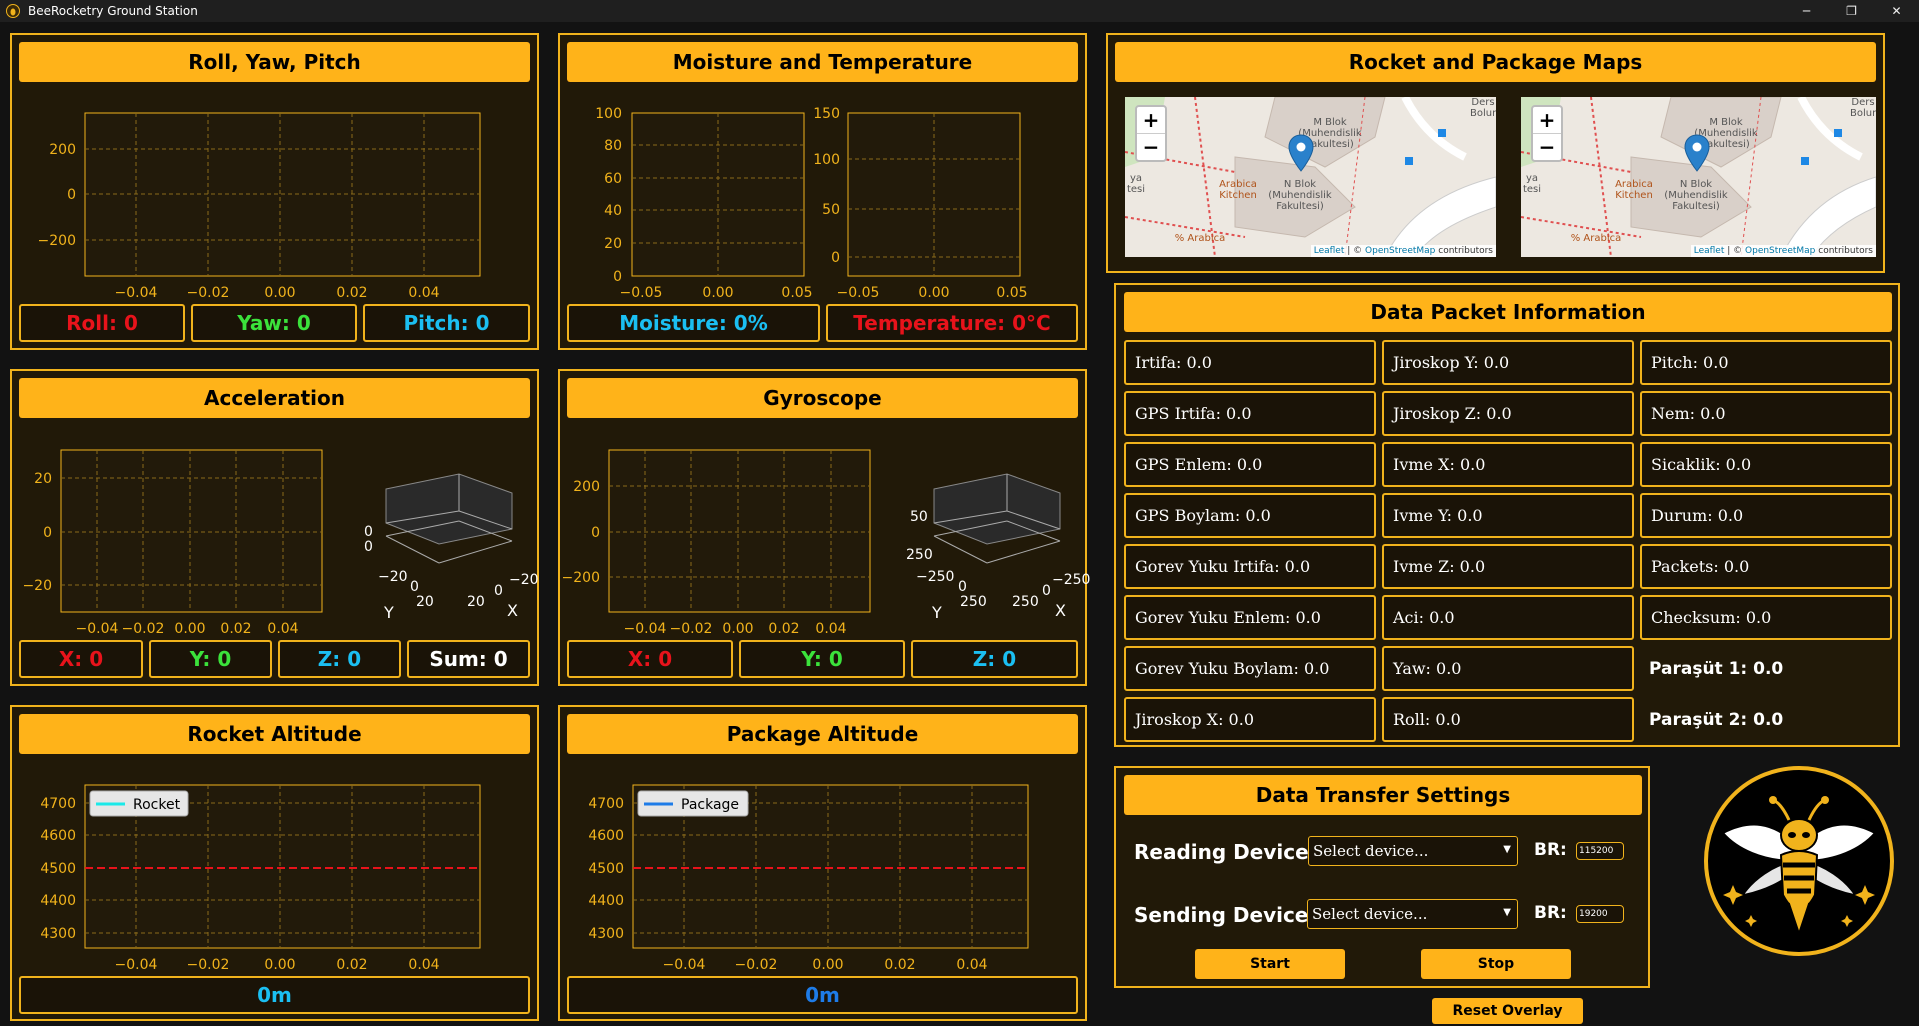 The width and height of the screenshot is (1919, 1026). I want to click on acceleration-xtick: 0.00, so click(189, 629).